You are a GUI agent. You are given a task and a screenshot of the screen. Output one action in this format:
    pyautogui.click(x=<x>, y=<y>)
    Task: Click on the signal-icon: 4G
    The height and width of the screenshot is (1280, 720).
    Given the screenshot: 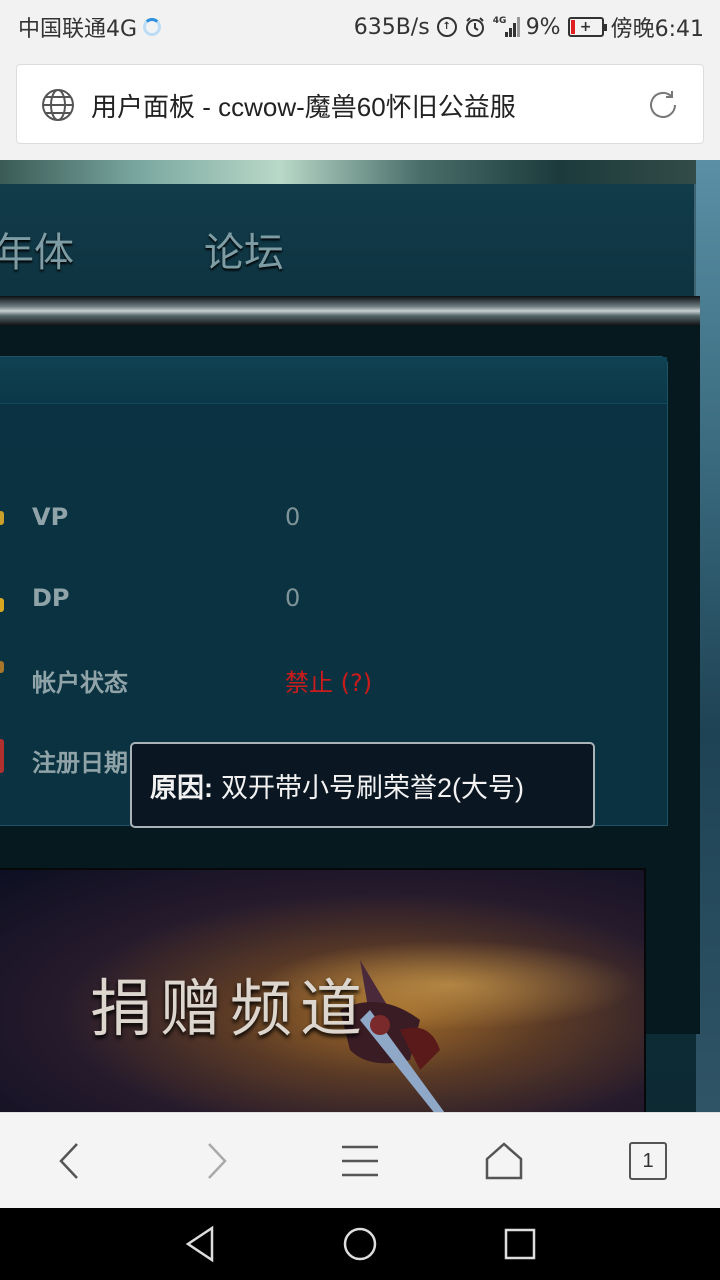 What is the action you would take?
    pyautogui.click(x=506, y=26)
    